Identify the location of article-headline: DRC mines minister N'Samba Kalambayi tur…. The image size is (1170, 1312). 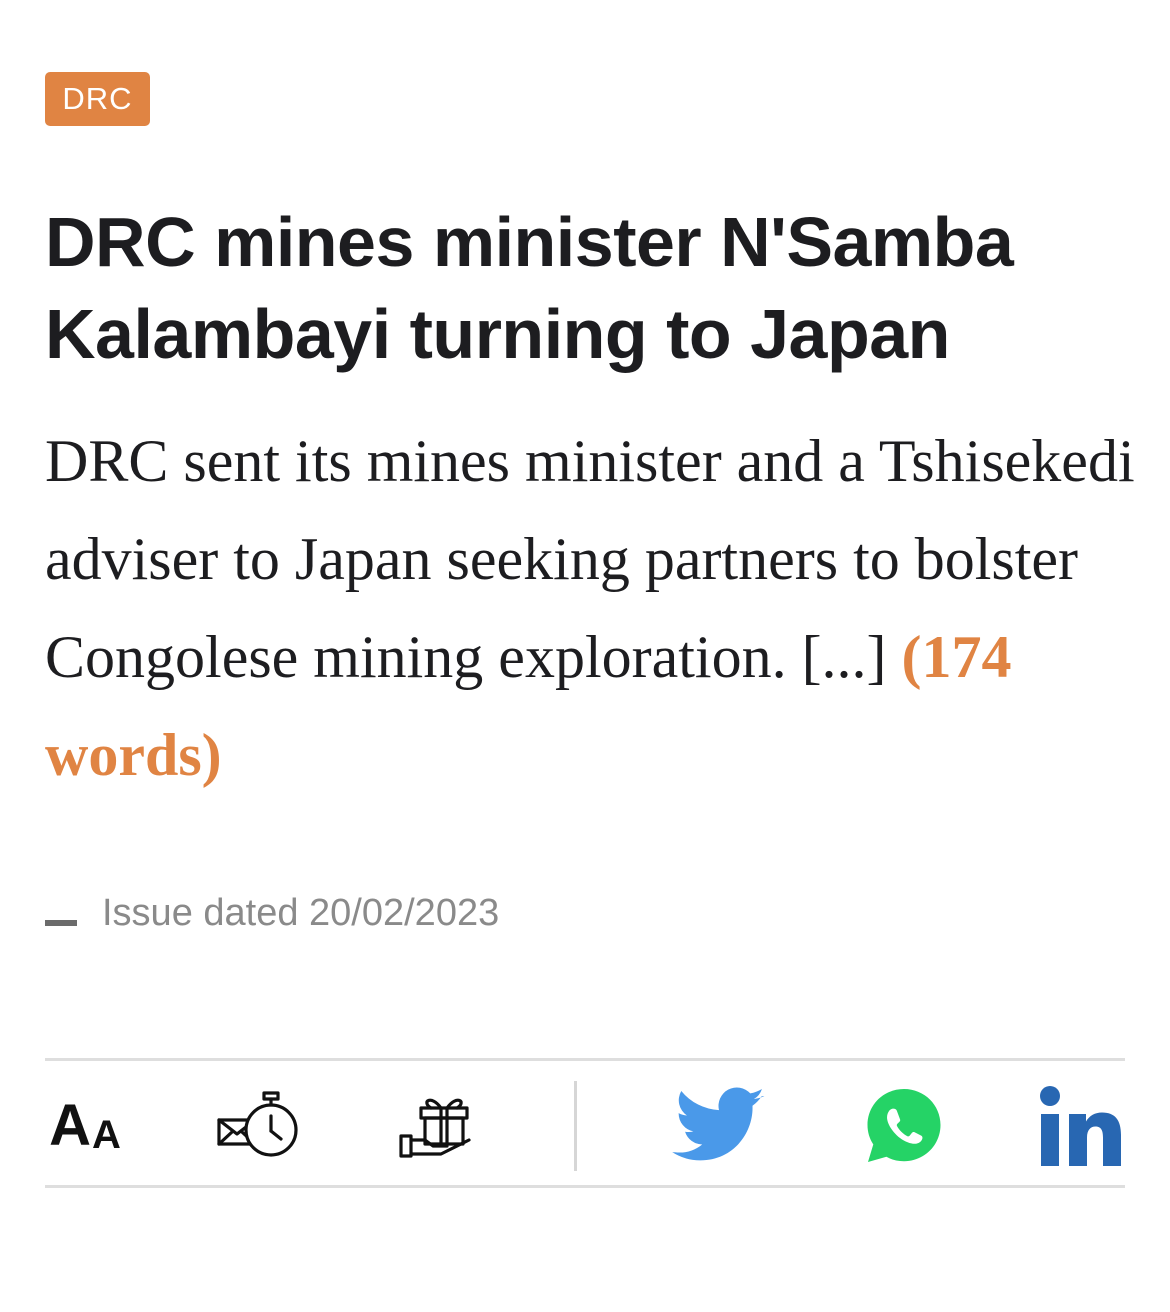
(590, 288).